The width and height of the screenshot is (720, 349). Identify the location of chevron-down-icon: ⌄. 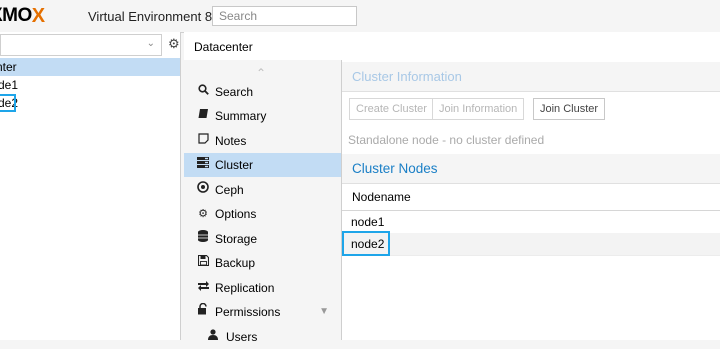
(151, 43).